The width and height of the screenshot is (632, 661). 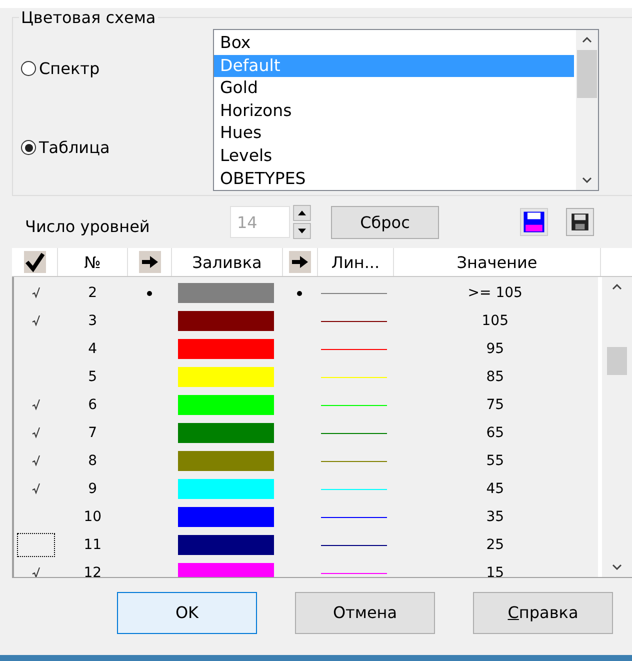 What do you see at coordinates (65, 147) in the screenshot?
I see `radio-option: Таблица` at bounding box center [65, 147].